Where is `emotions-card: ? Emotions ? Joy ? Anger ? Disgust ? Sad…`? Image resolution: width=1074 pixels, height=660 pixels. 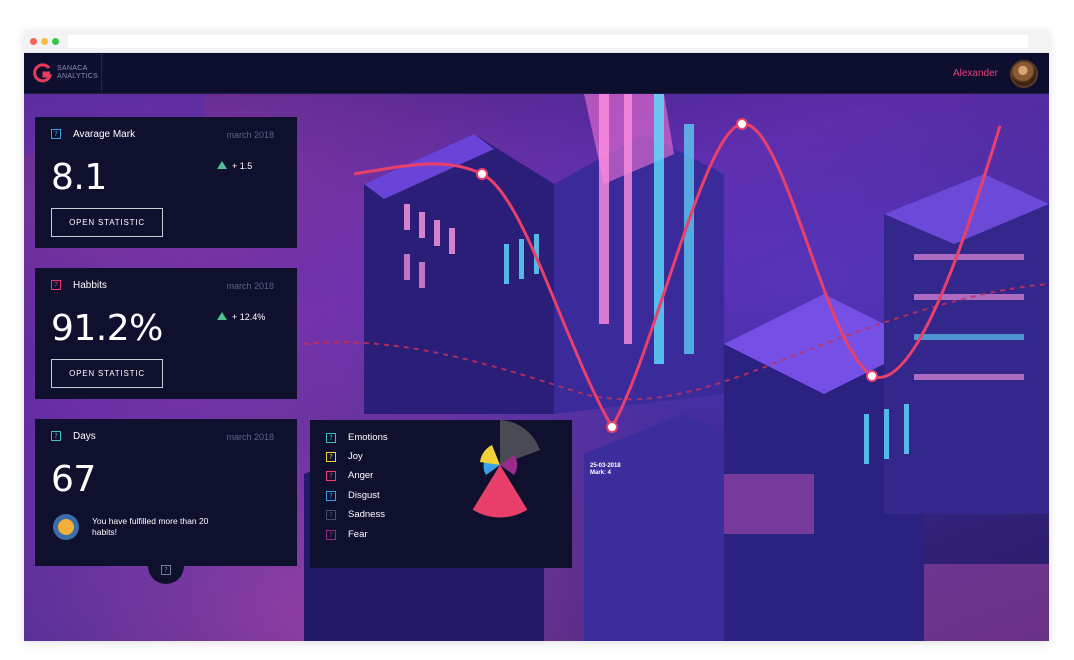 emotions-card: ? Emotions ? Joy ? Anger ? Disgust ? Sad… is located at coordinates (441, 494).